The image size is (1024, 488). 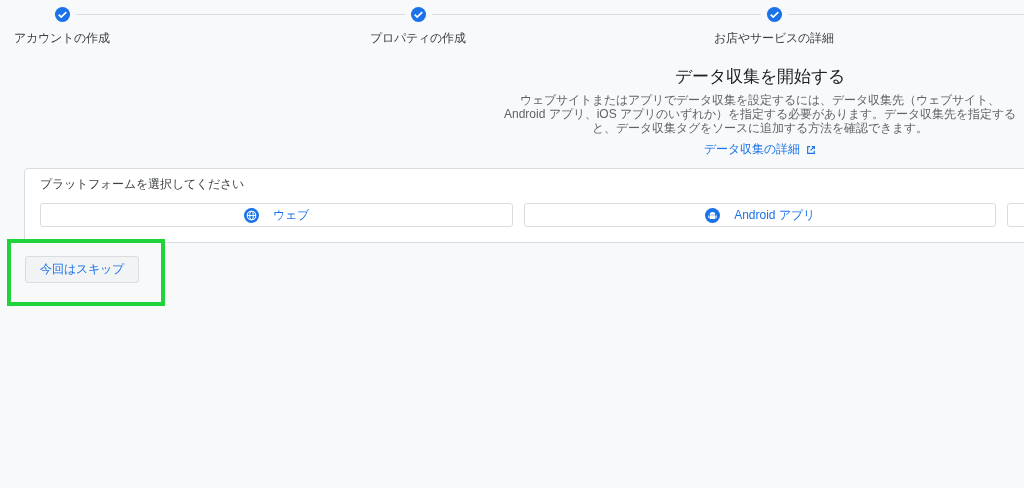 What do you see at coordinates (418, 38) in the screenshot?
I see `step-label: プロパティの作成` at bounding box center [418, 38].